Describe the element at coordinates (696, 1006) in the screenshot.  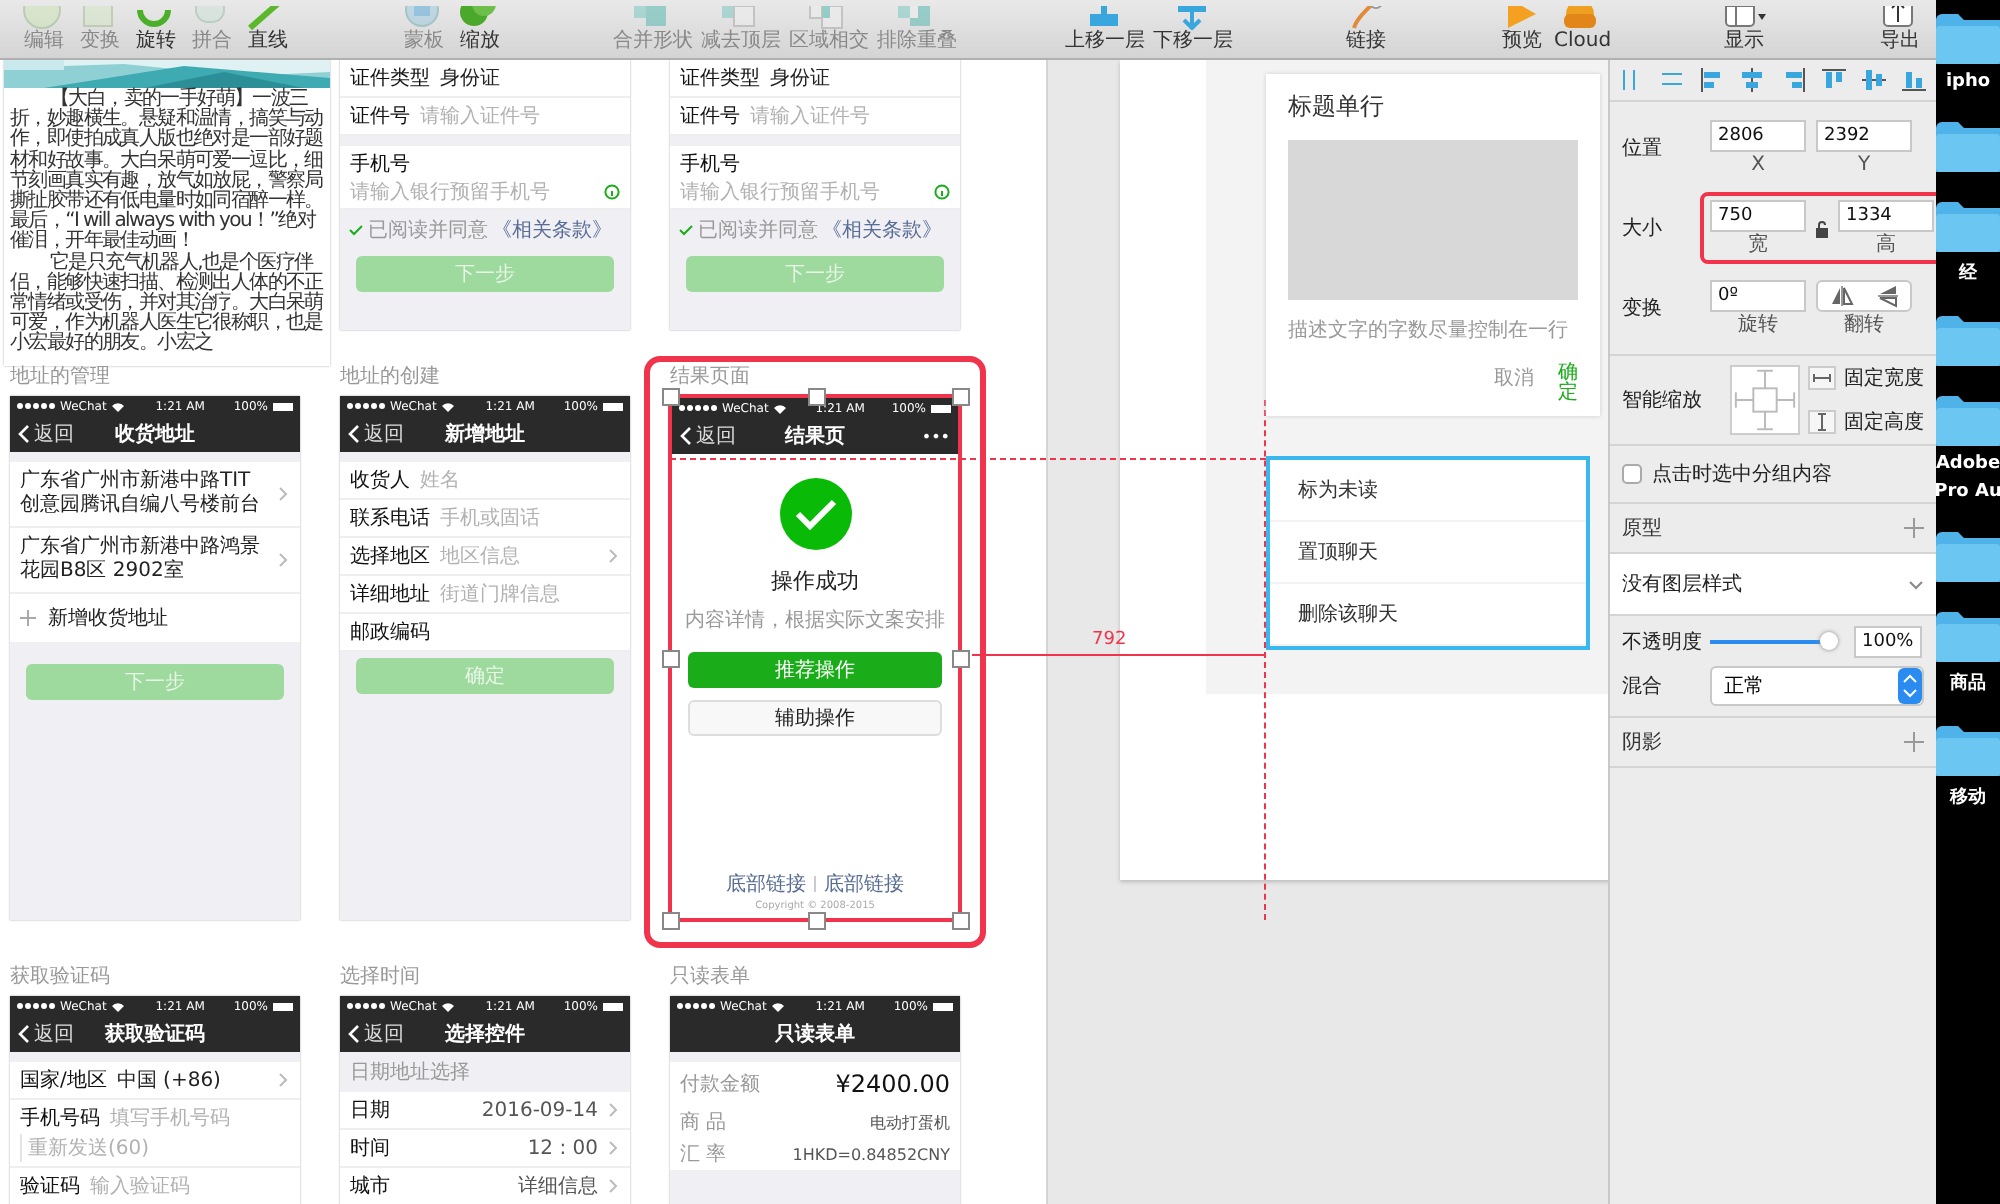
I see `signal-icon` at that location.